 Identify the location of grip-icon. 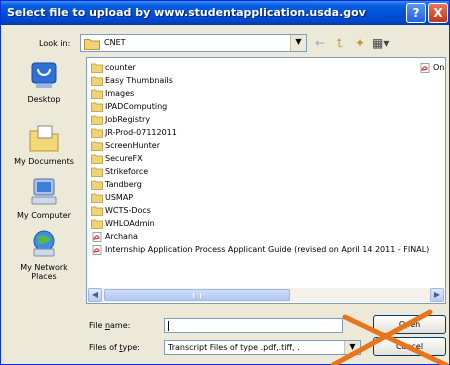
(197, 295).